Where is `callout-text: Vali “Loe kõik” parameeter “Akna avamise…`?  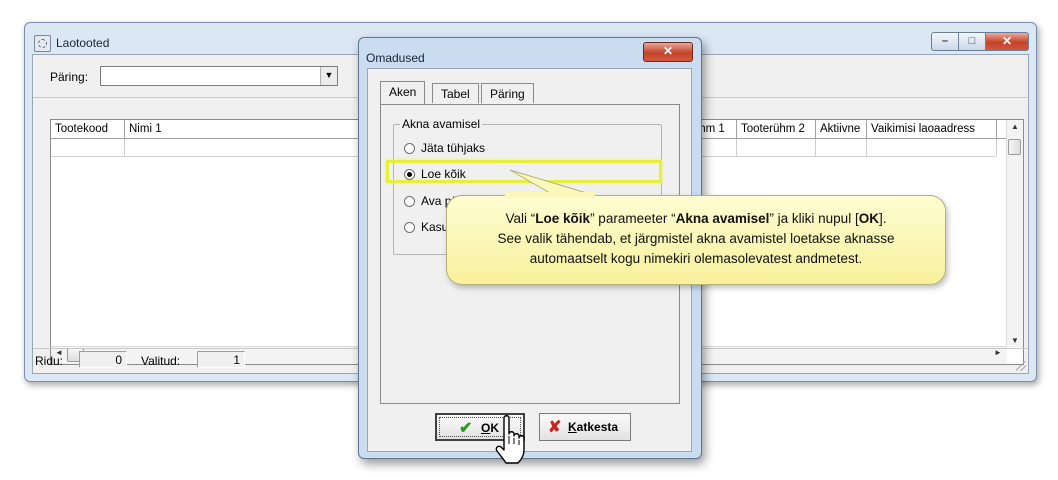 callout-text: Vali “Loe kõik” parameeter “Akna avamise… is located at coordinates (696, 239).